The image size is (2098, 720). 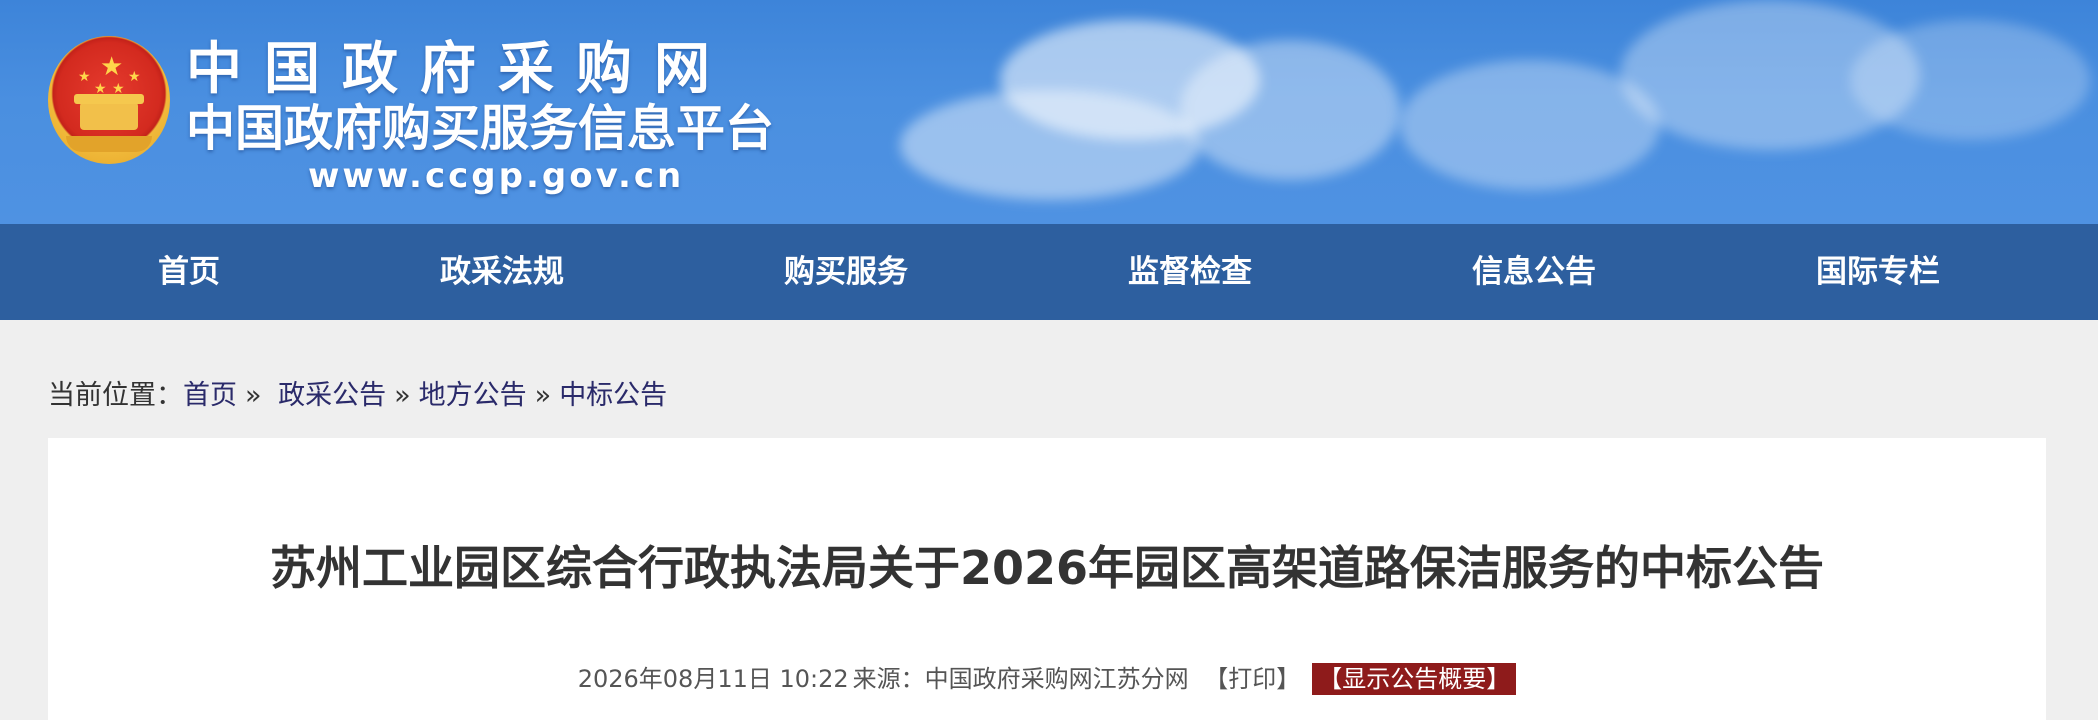 I want to click on nav-item-international: 国际专栏, so click(x=1878, y=272).